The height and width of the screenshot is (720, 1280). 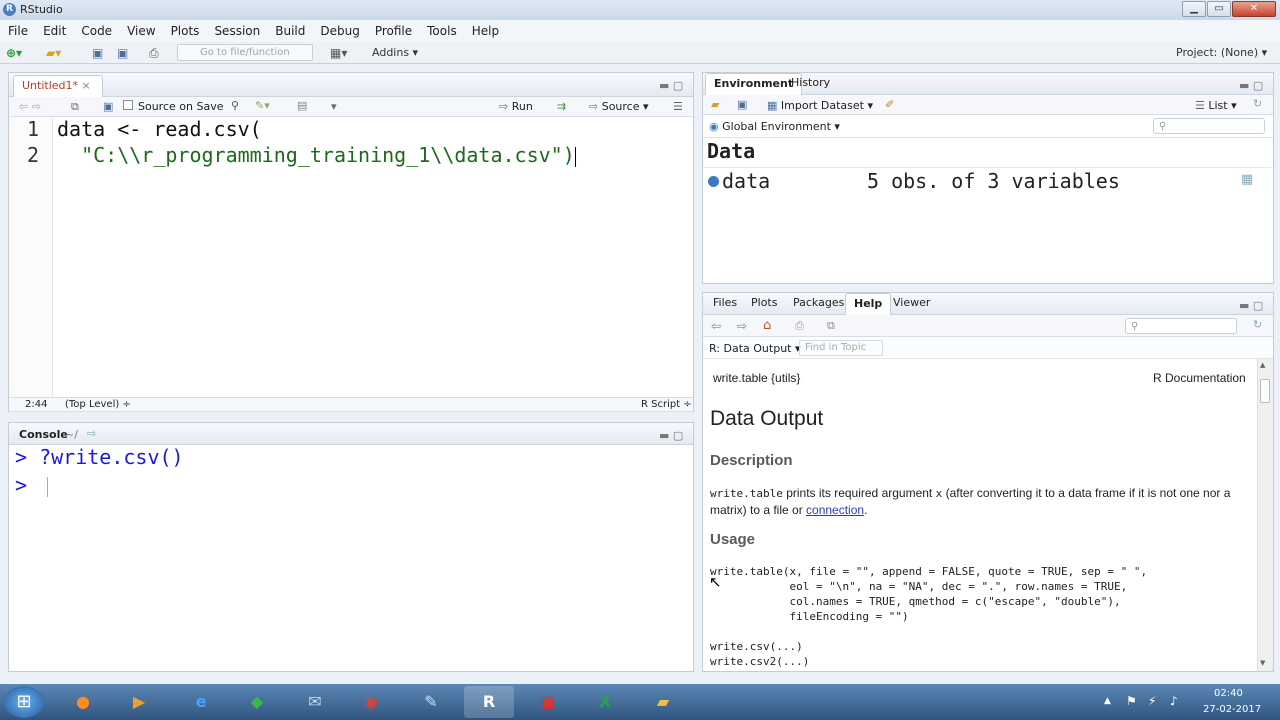 I want to click on print-icon: ⎙, so click(x=154, y=53).